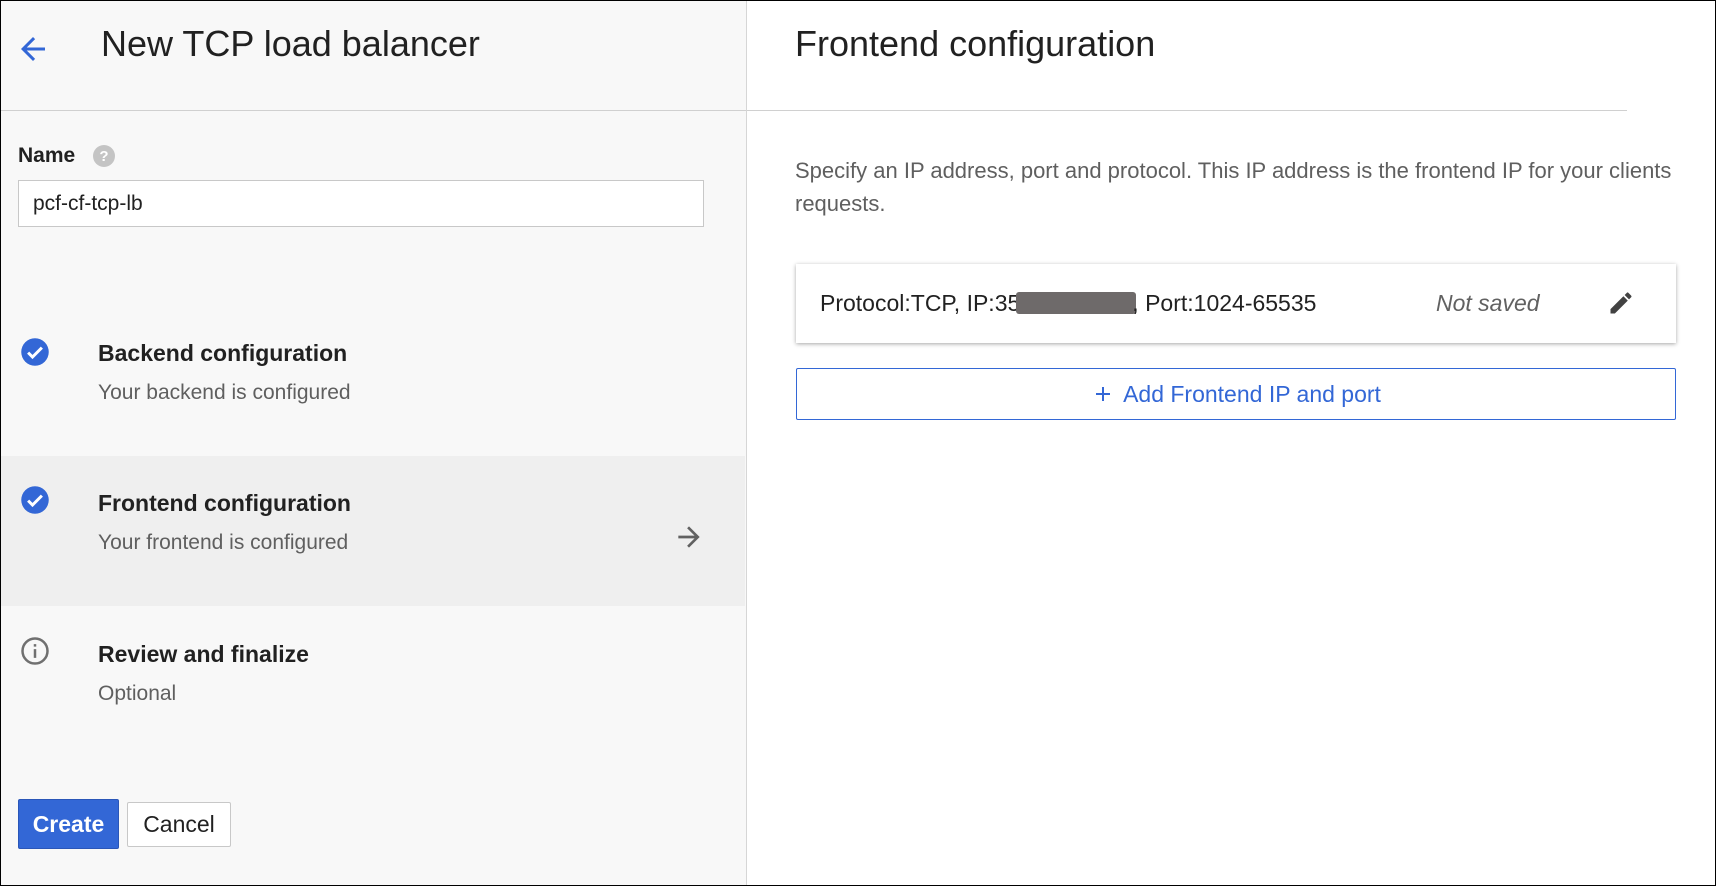 This screenshot has height=886, width=1716. What do you see at coordinates (223, 542) in the screenshot?
I see `step-subtitle: Your frontend is configured` at bounding box center [223, 542].